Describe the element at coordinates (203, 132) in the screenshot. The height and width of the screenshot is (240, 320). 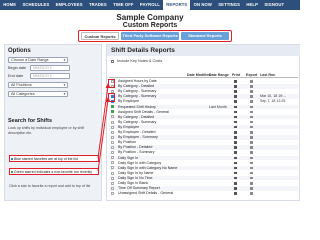
I see `table-row: By Employee - Detailed` at that location.